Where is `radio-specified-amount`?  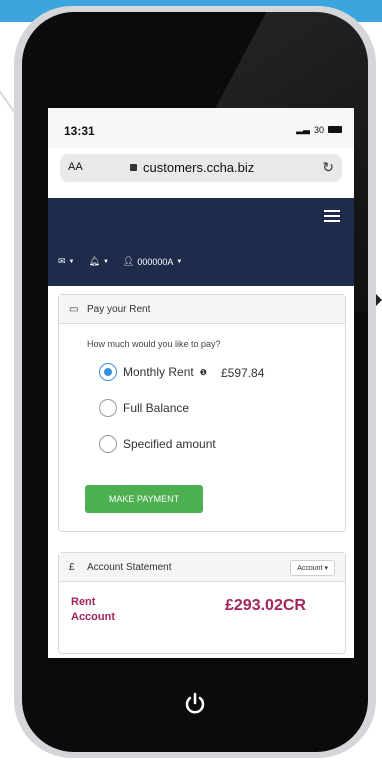 radio-specified-amount is located at coordinates (108, 444).